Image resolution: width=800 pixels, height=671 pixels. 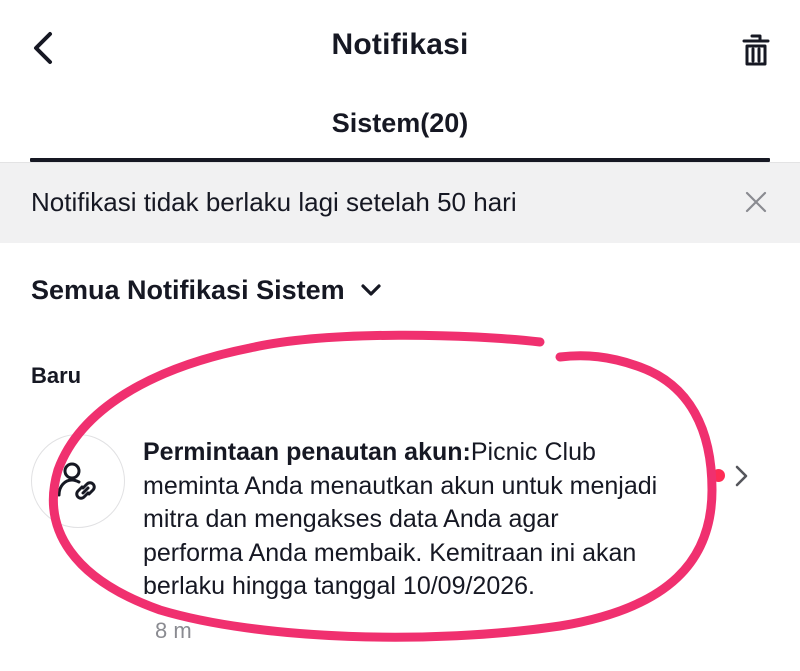 What do you see at coordinates (718, 475) in the screenshot?
I see `unread-dot` at bounding box center [718, 475].